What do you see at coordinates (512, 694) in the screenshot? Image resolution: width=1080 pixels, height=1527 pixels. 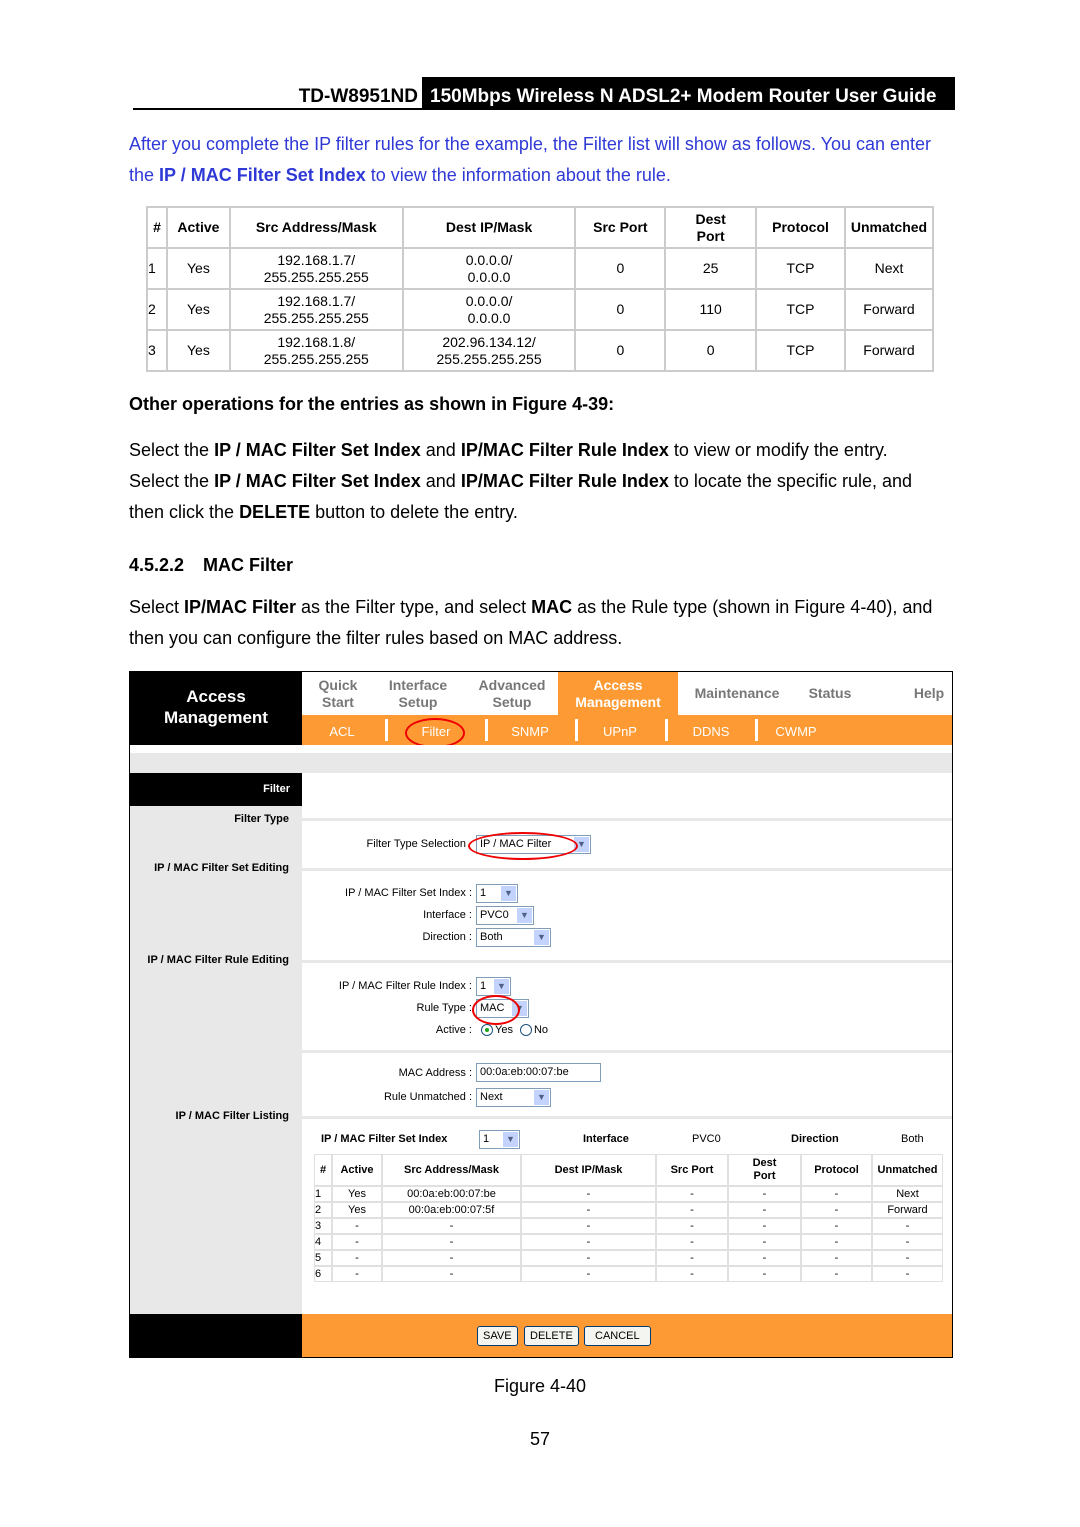 I see `nav-advanced-setup: Advanced Setup` at bounding box center [512, 694].